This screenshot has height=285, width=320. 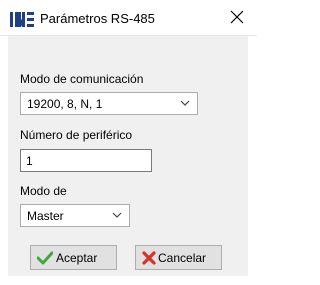 I want to click on accept-button-label: Aceptar, so click(x=77, y=258).